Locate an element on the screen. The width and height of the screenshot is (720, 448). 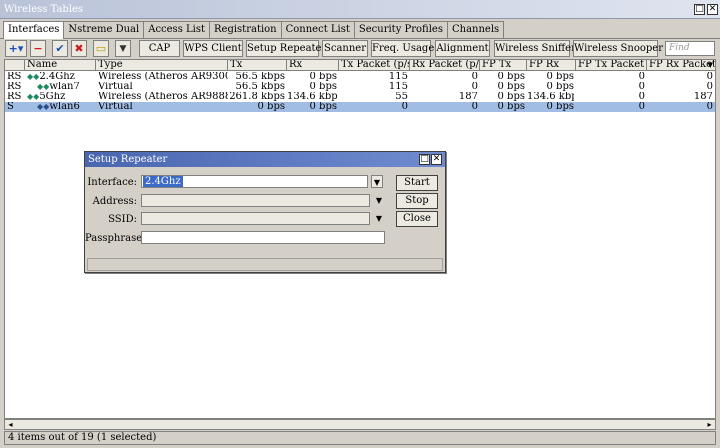
scroll-left-icon: ◂ is located at coordinates (10, 424).